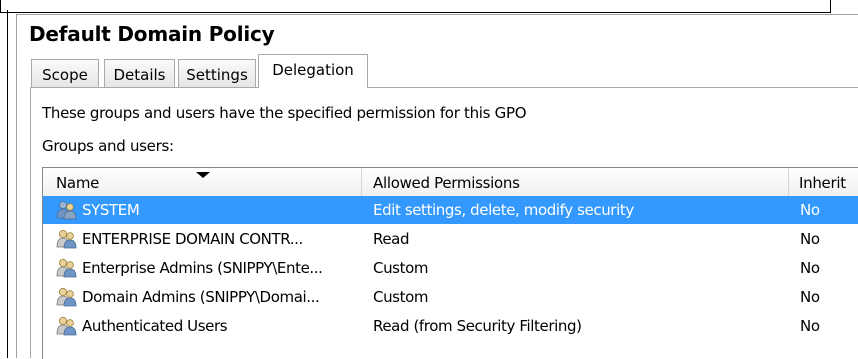 The width and height of the screenshot is (858, 359). What do you see at coordinates (503, 210) in the screenshot?
I see `row-permissions: Edit settings, delete, modify security` at bounding box center [503, 210].